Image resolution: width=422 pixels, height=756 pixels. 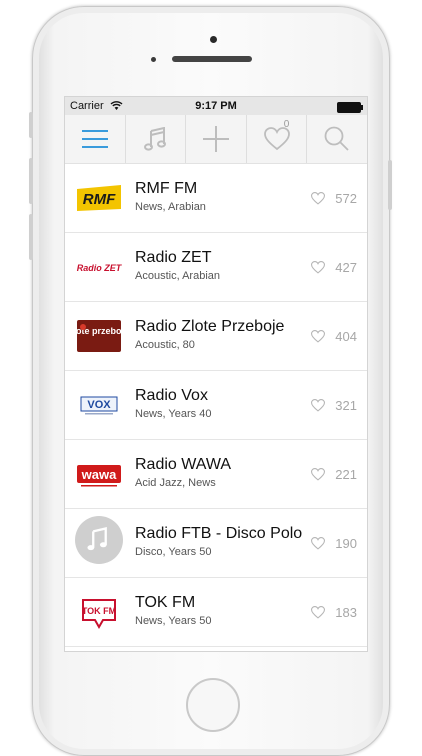 What do you see at coordinates (390, 185) in the screenshot?
I see `power-button` at bounding box center [390, 185].